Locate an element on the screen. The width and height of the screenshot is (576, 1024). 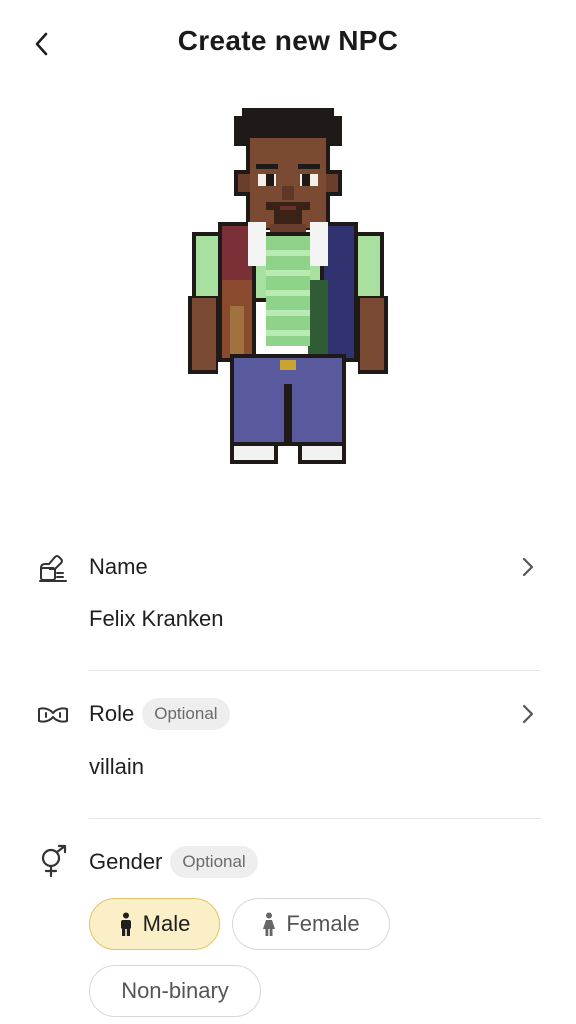
gender-label: Gender Optional is located at coordinates (173, 862).